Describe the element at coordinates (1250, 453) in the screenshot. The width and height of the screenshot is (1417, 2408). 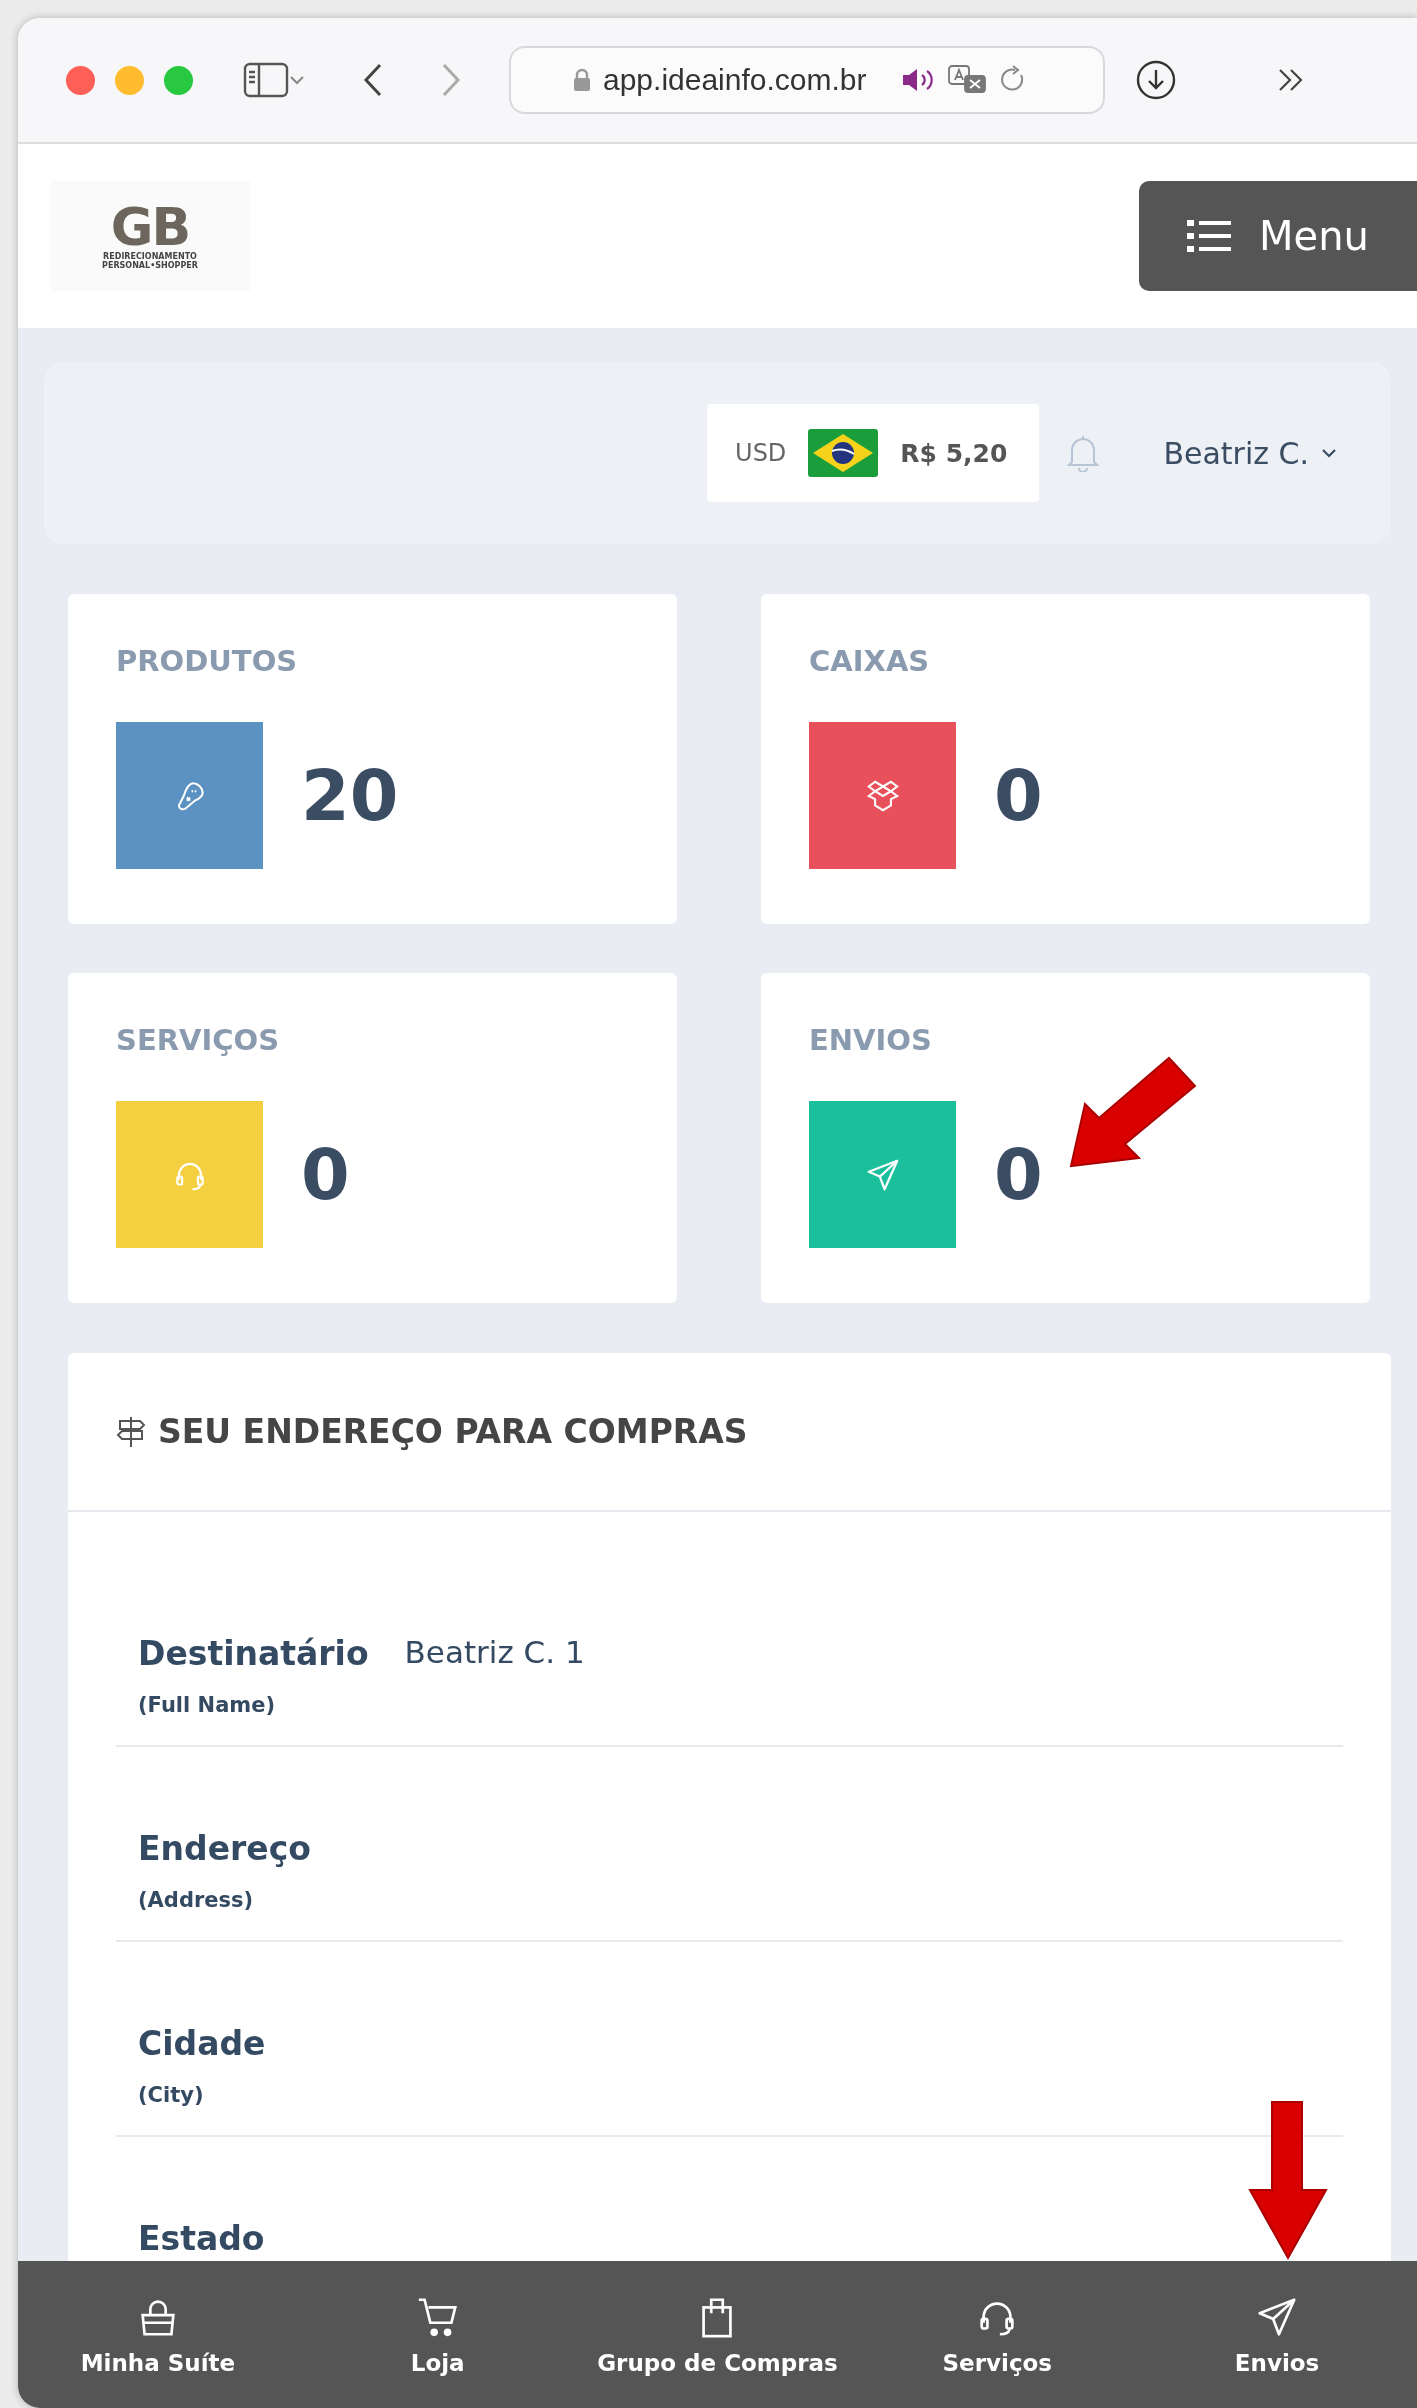
I see `user-menu: Beatriz C.` at that location.